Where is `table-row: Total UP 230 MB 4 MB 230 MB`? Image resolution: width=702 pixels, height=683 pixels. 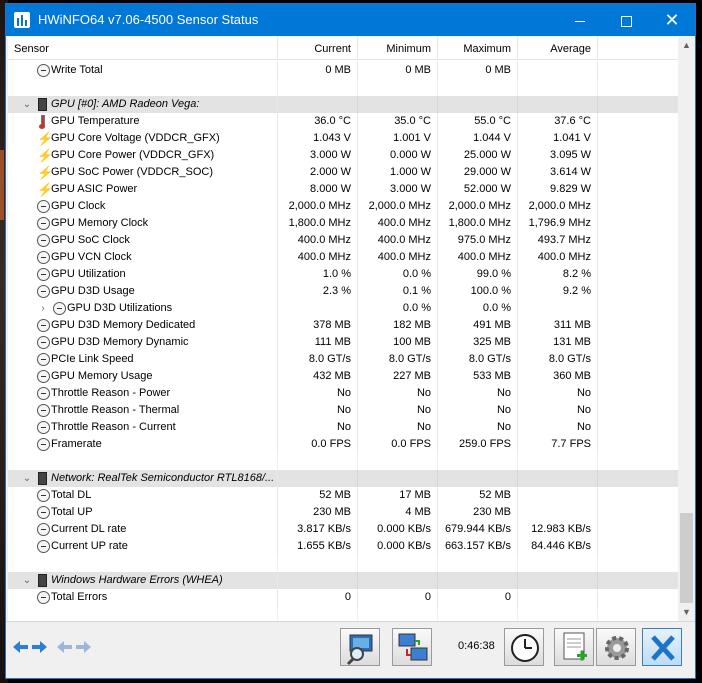
table-row: Total UP 230 MB 4 MB 230 MB is located at coordinates (343, 512).